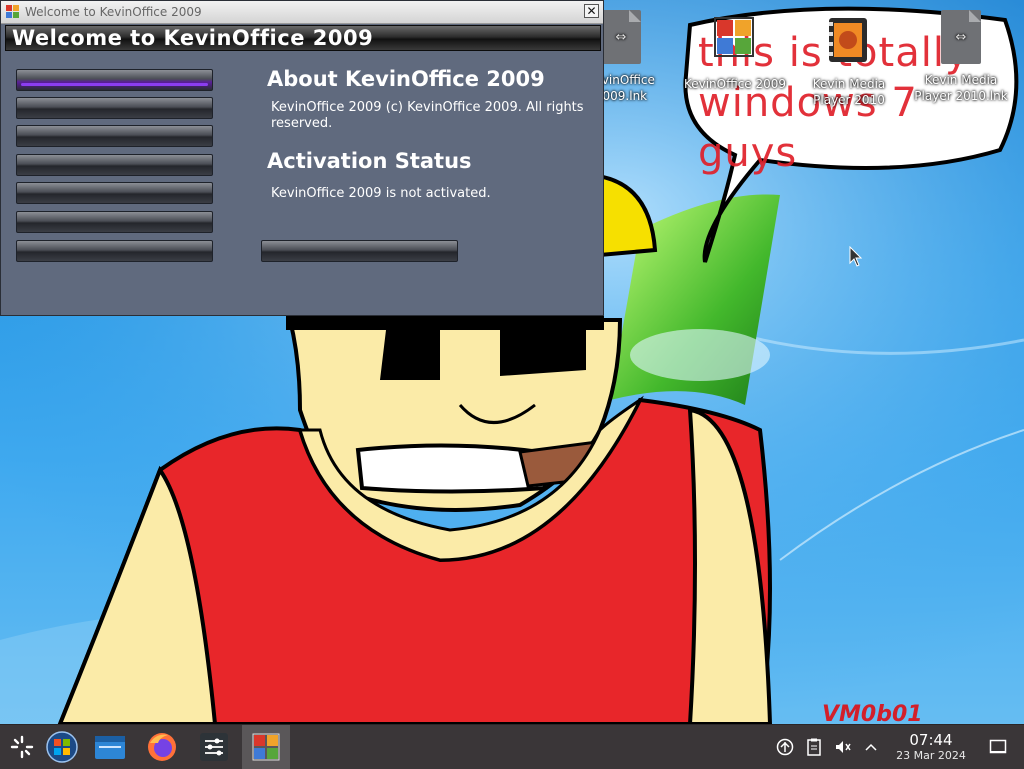  What do you see at coordinates (872, 713) in the screenshot?
I see `watermark: VM0b01` at bounding box center [872, 713].